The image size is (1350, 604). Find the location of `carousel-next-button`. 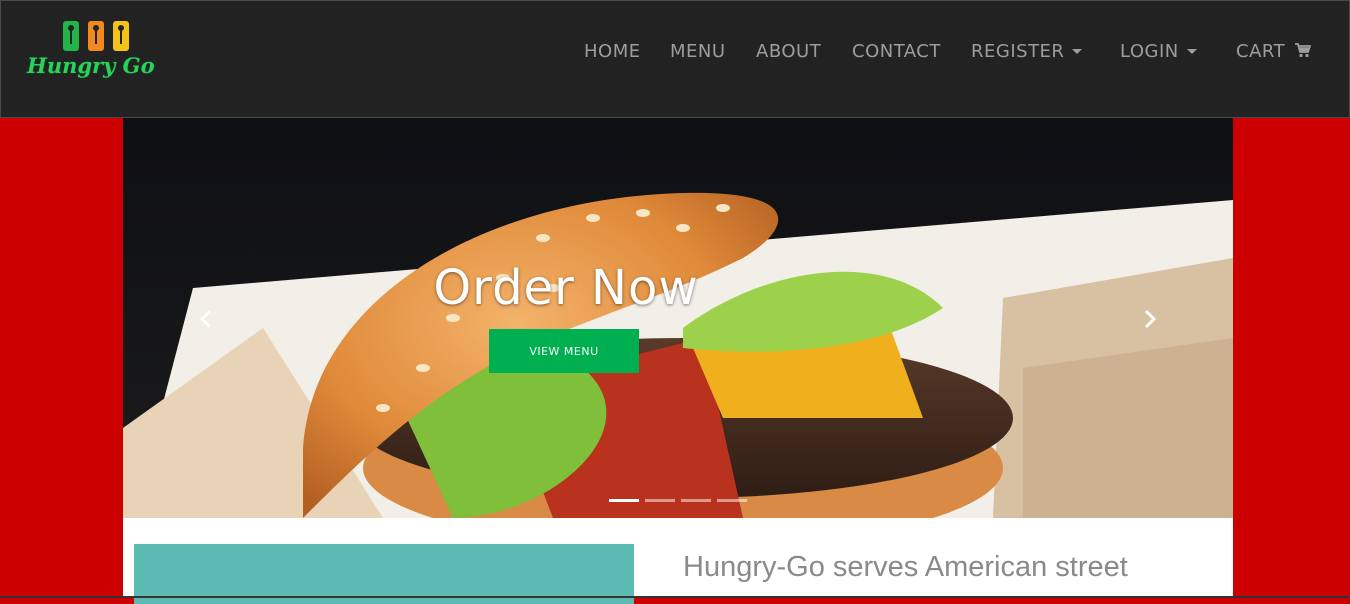

carousel-next-button is located at coordinates (1149, 319).